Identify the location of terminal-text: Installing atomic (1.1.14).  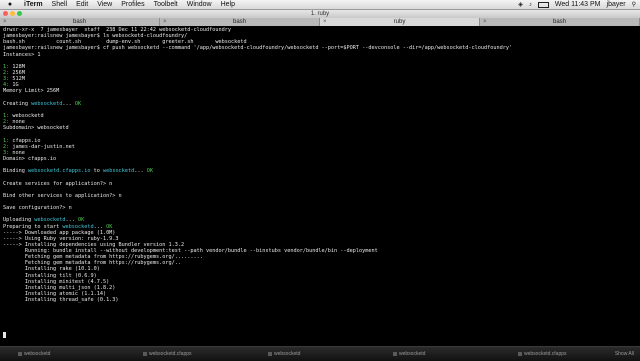
(55, 294).